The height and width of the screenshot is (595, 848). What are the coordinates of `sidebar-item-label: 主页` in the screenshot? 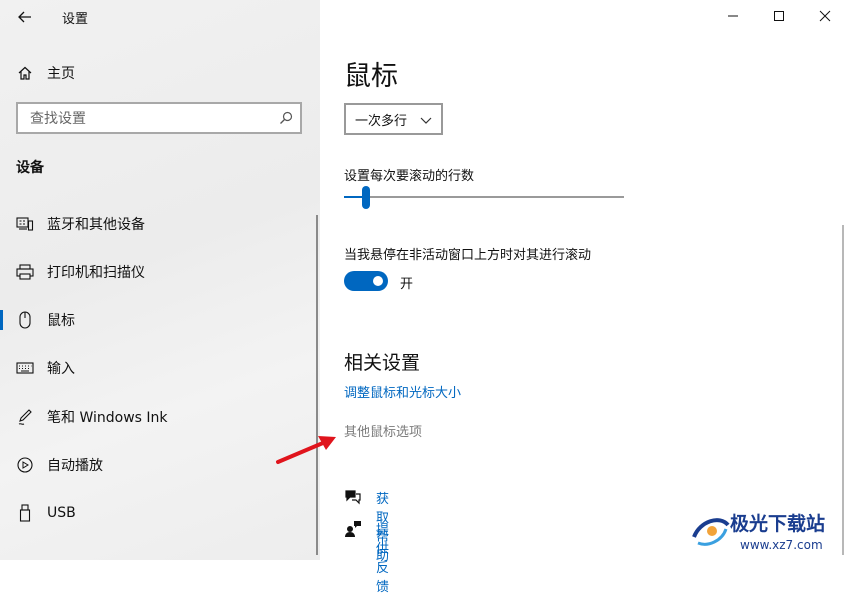 It's located at (61, 74).